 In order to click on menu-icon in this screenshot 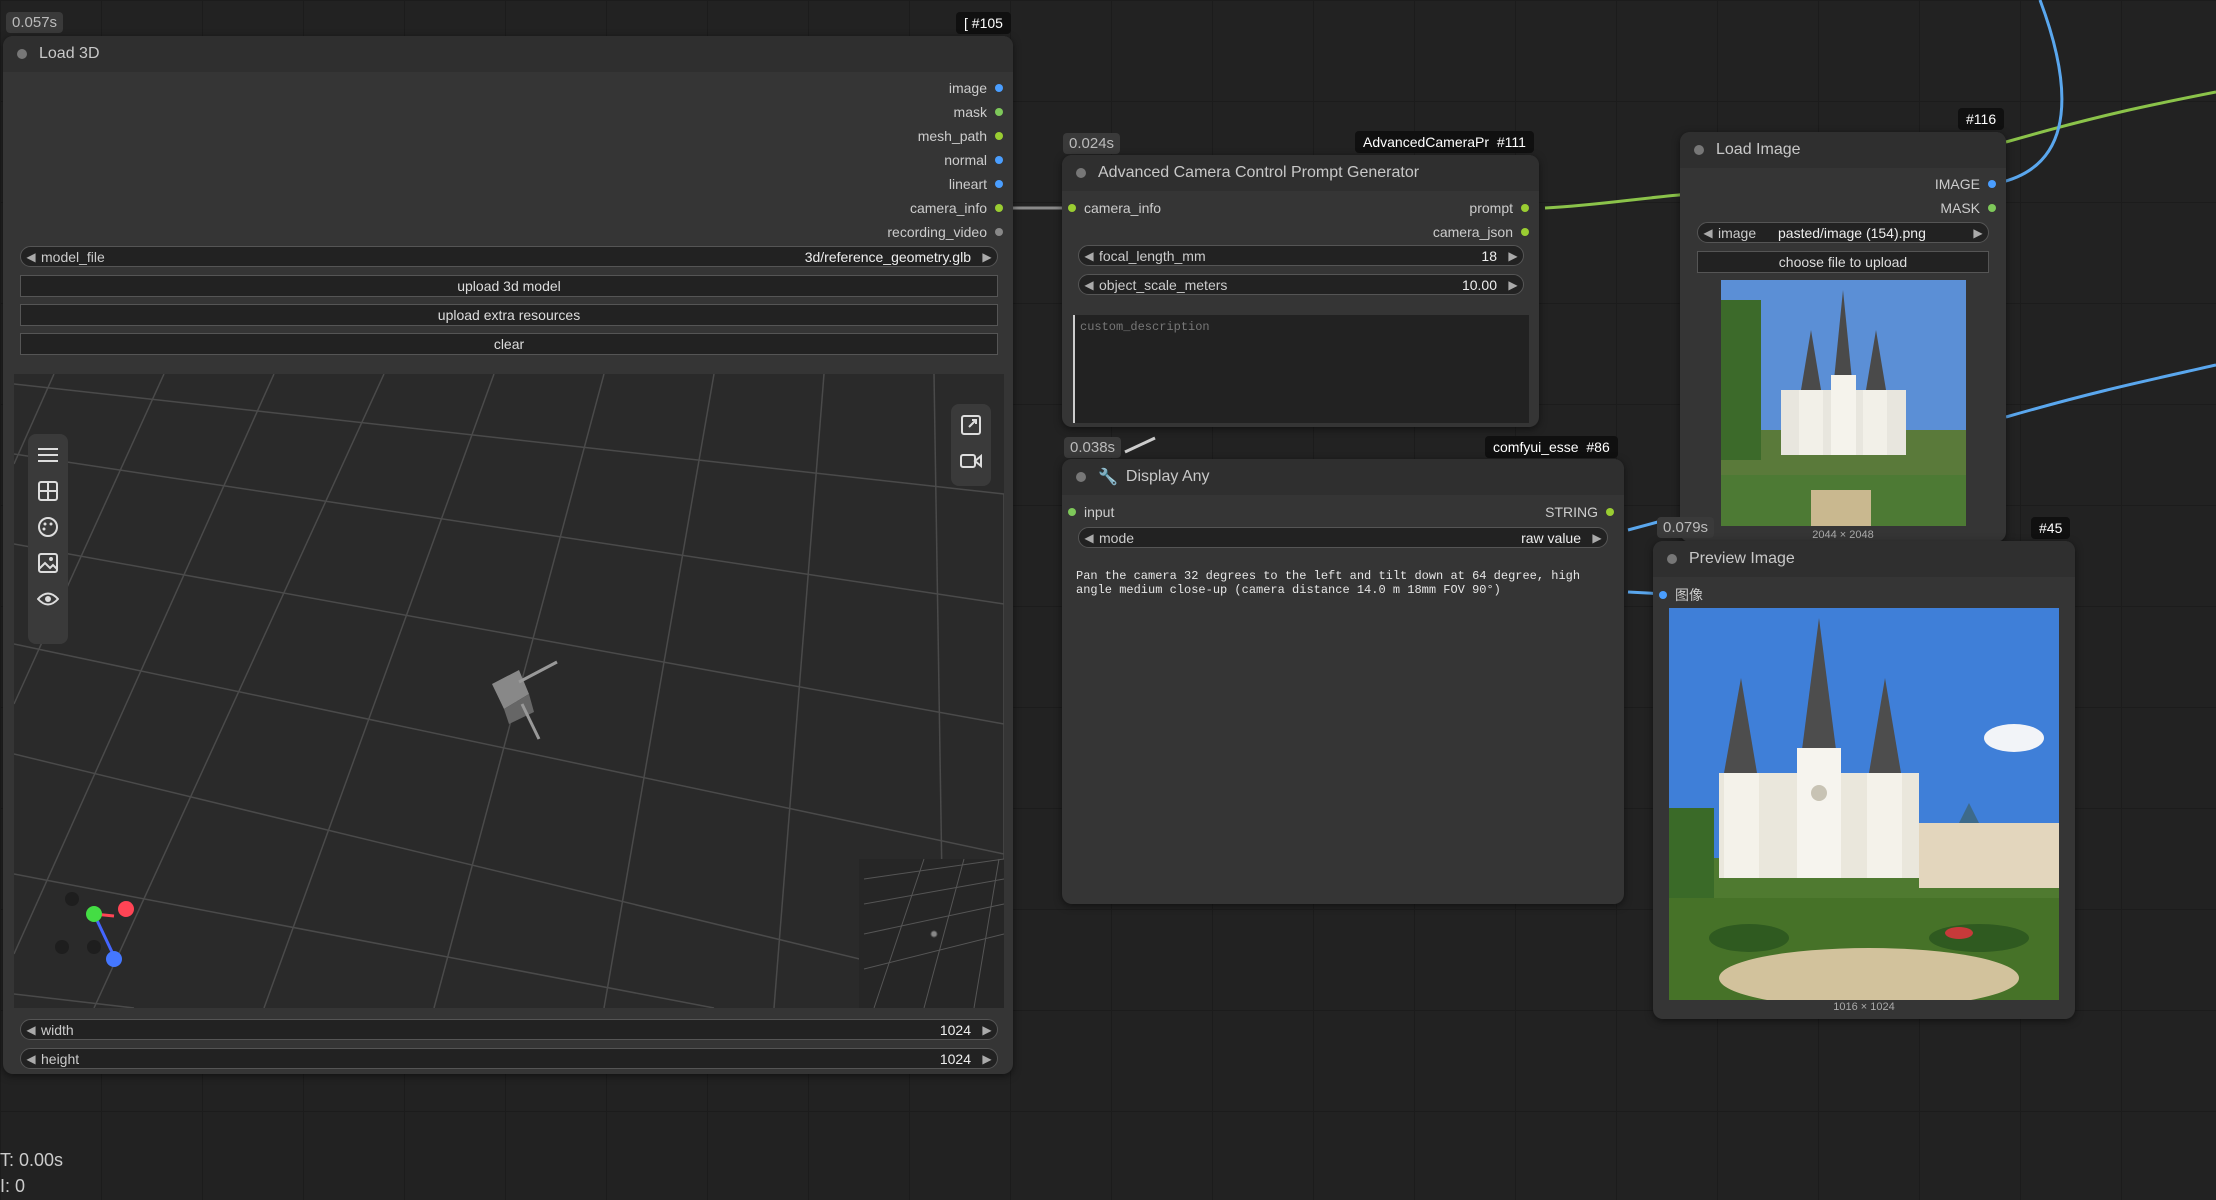, I will do `click(48, 455)`.